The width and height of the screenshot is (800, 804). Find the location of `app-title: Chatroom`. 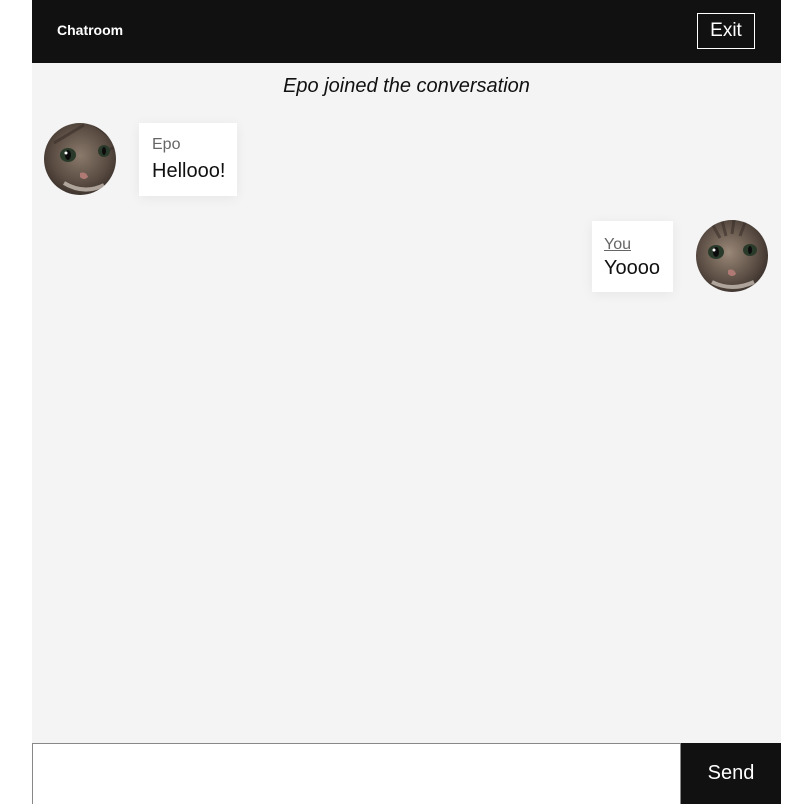

app-title: Chatroom is located at coordinates (90, 30).